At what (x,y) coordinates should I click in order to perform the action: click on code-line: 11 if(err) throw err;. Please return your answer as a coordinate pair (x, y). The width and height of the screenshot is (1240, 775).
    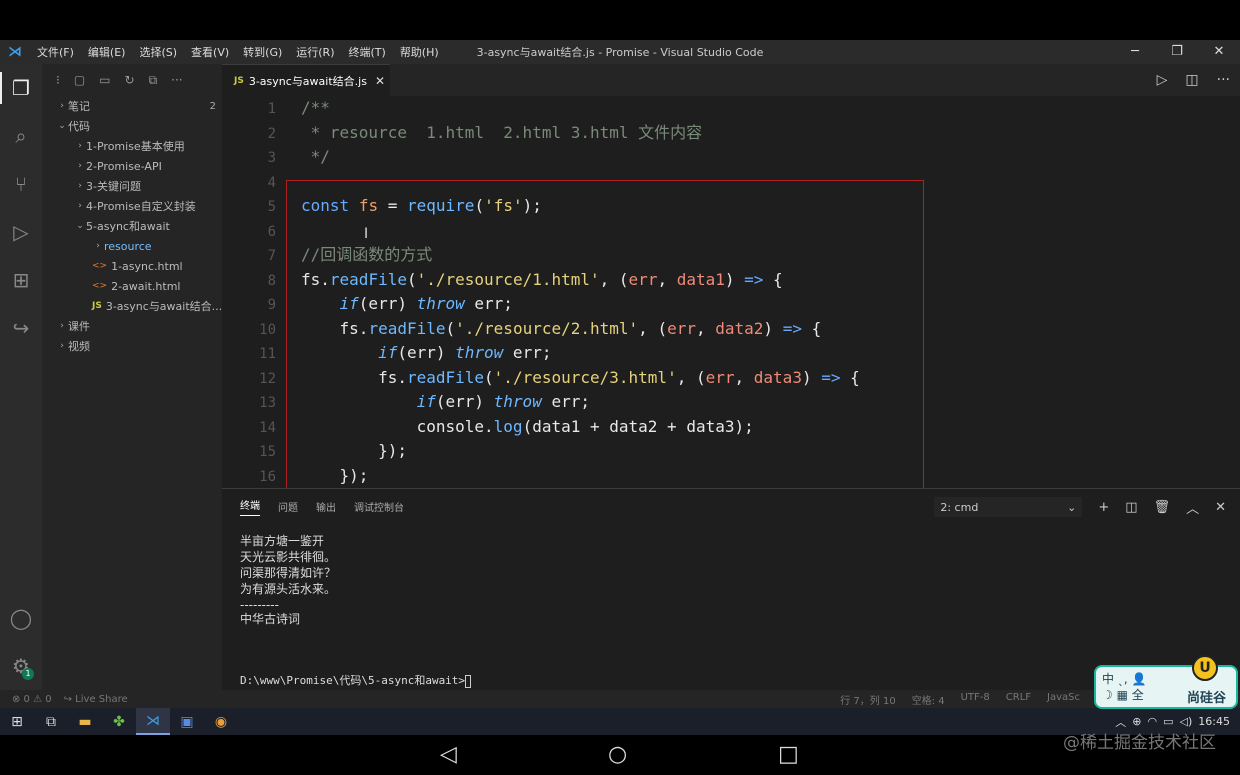
    Looking at the image, I should click on (731, 353).